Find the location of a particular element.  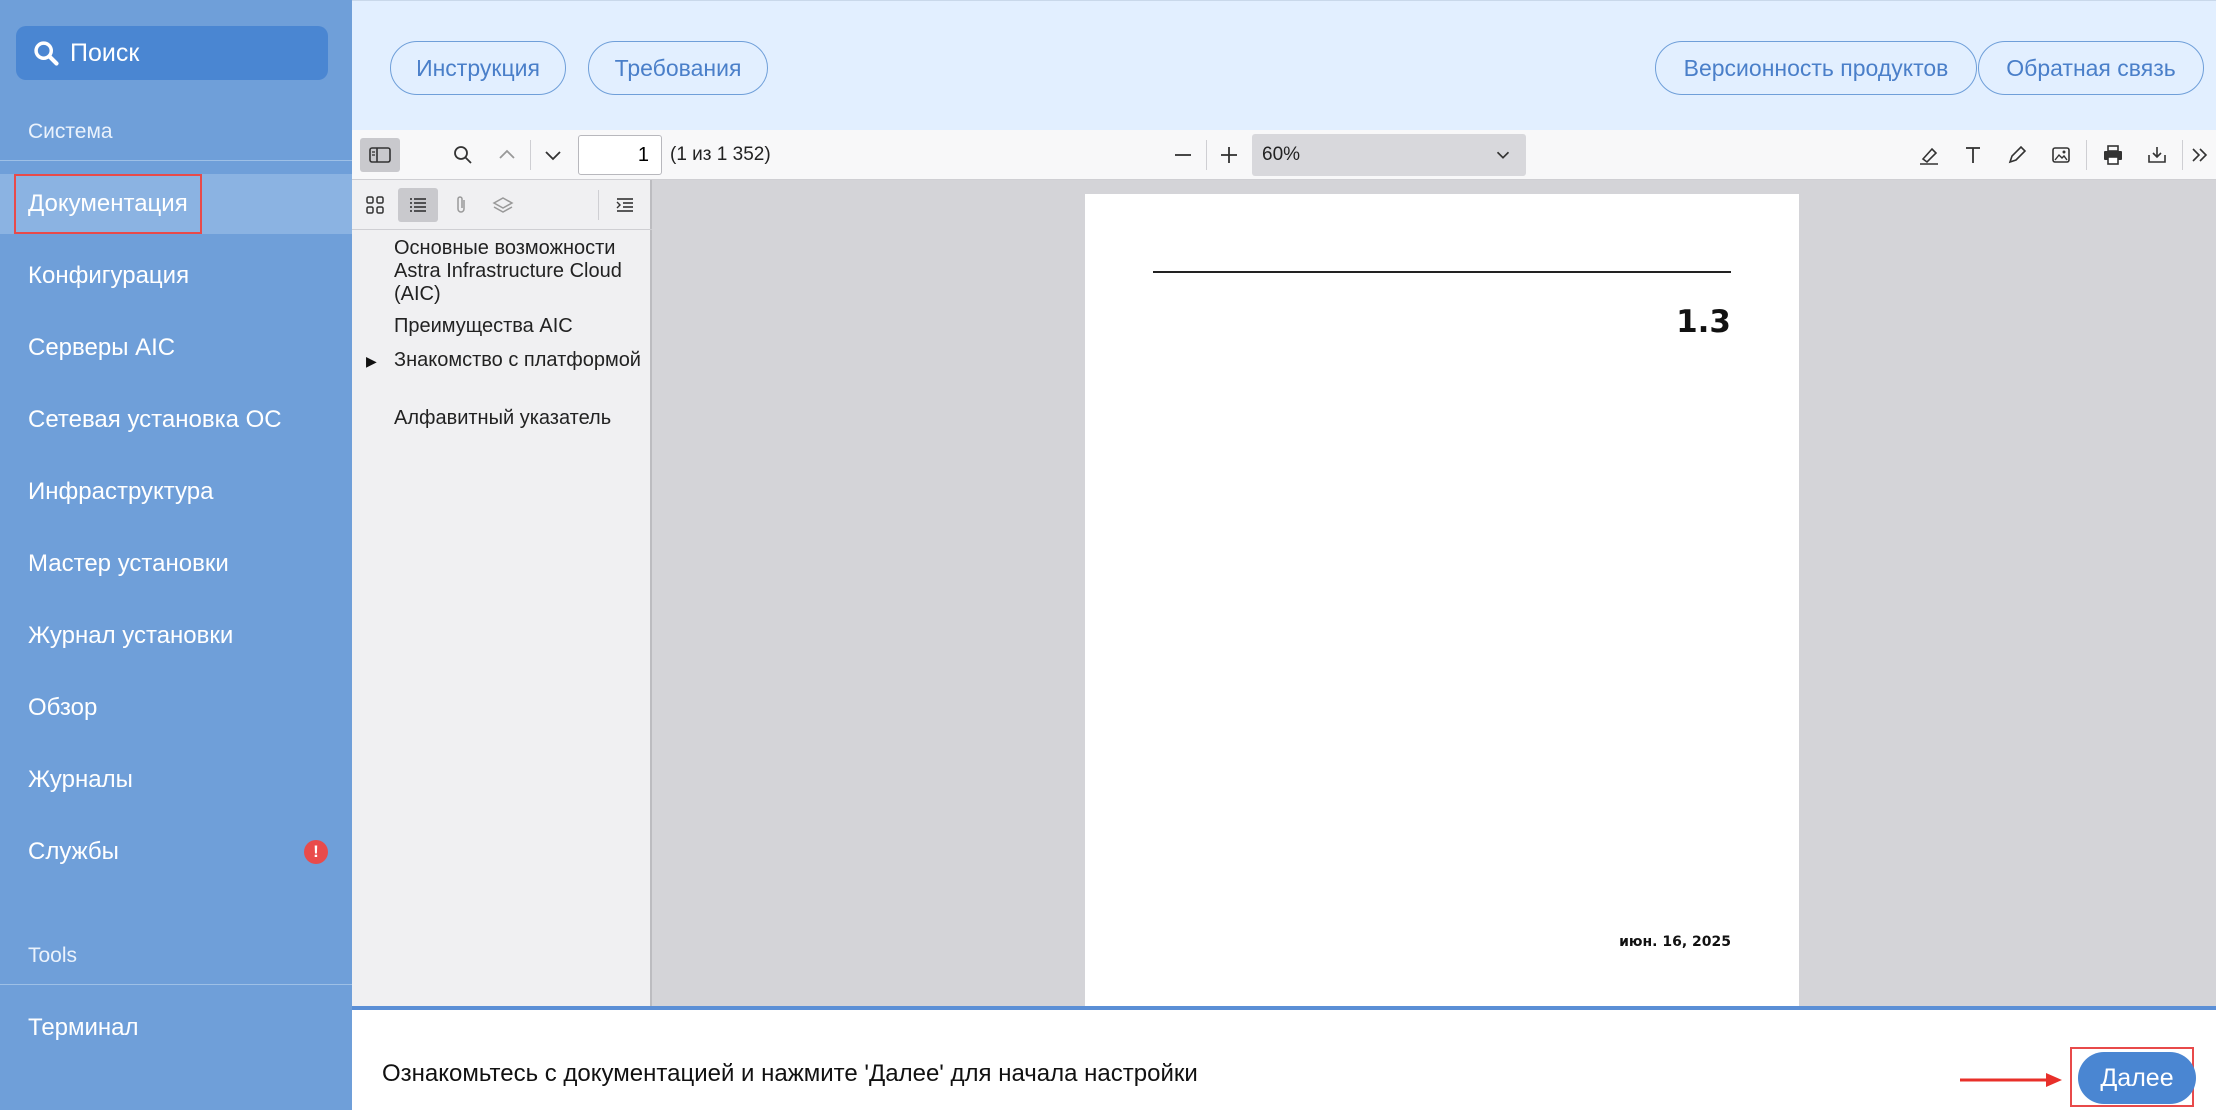

current-outline-item-icon is located at coordinates (625, 205).